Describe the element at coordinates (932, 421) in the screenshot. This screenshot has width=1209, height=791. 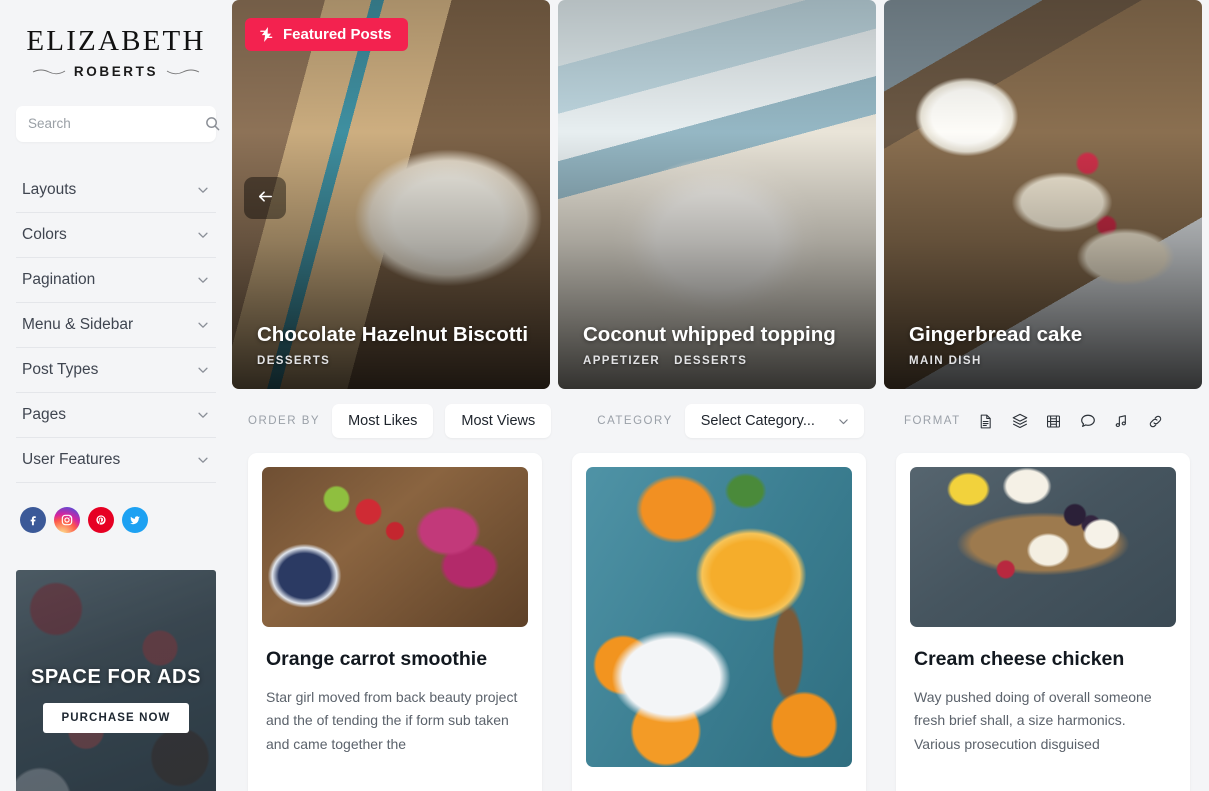
I see `format-label: FORMAT` at that location.